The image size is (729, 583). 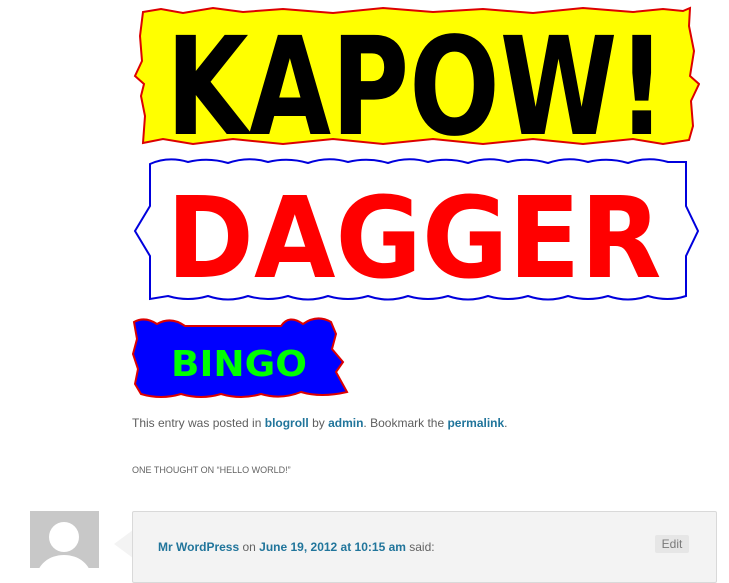 I want to click on comment-author-link: Mr WordPress, so click(x=198, y=547).